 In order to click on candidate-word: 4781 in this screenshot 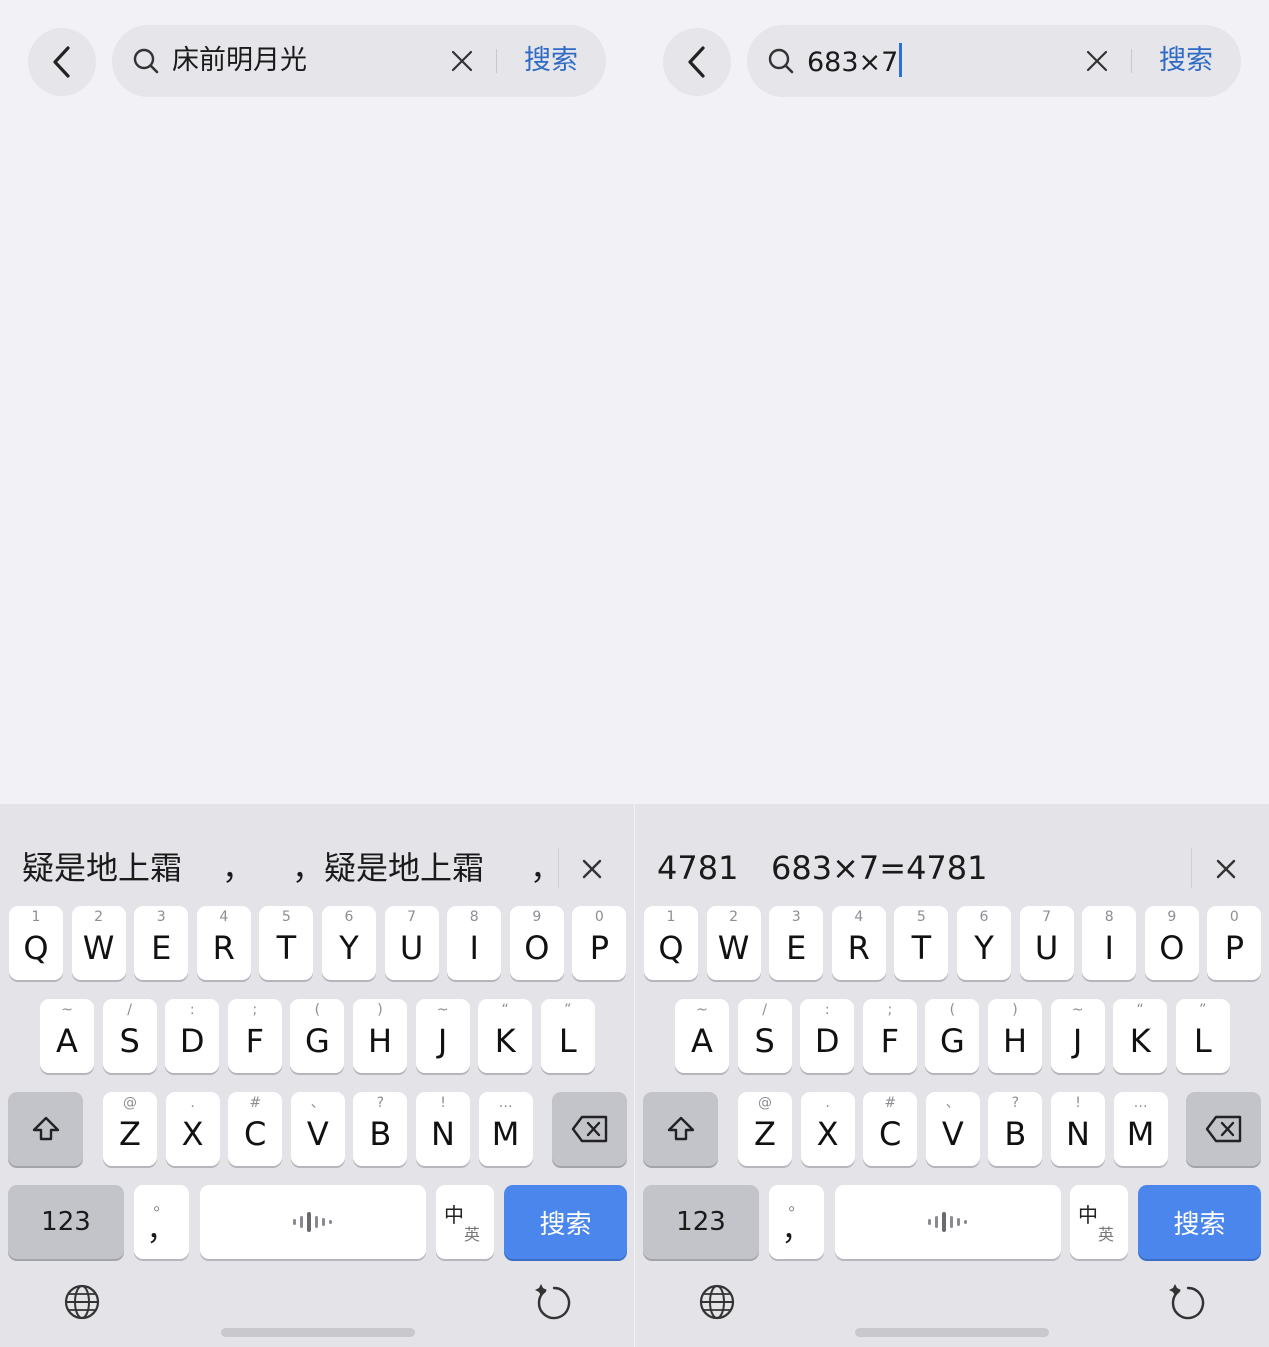, I will do `click(697, 868)`.